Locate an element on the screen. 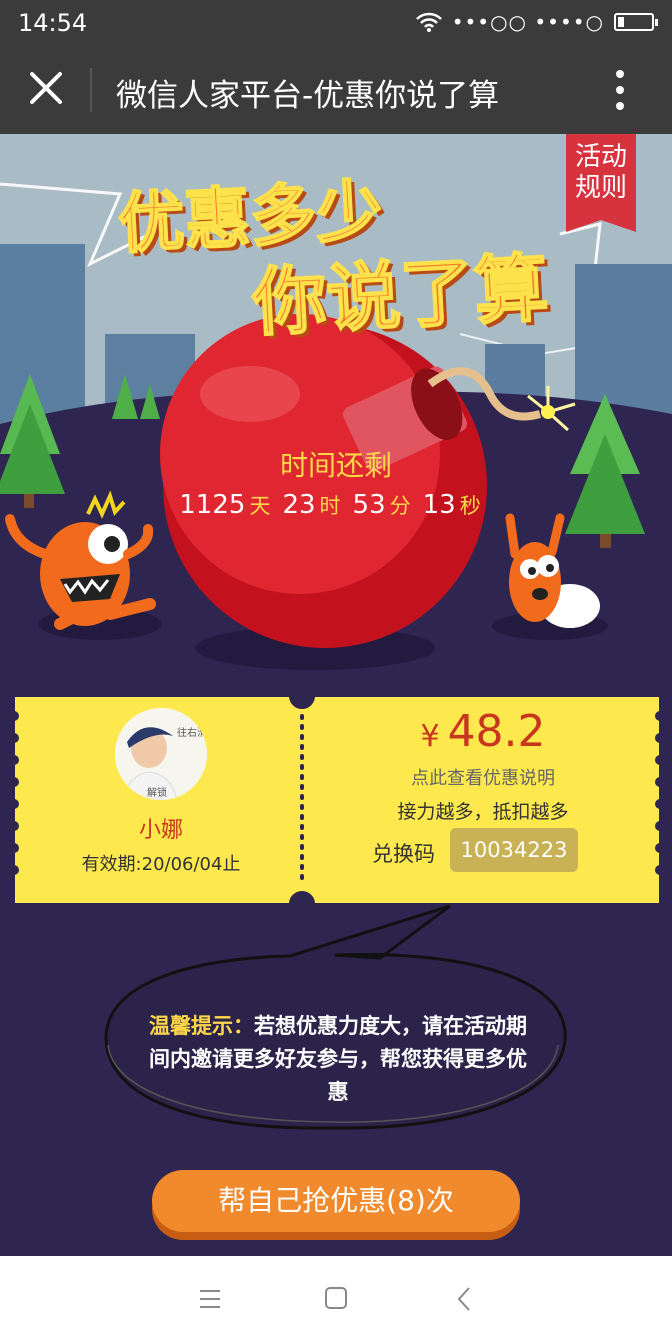  relay-text: 接力越多，抵扣越多 is located at coordinates (483, 812).